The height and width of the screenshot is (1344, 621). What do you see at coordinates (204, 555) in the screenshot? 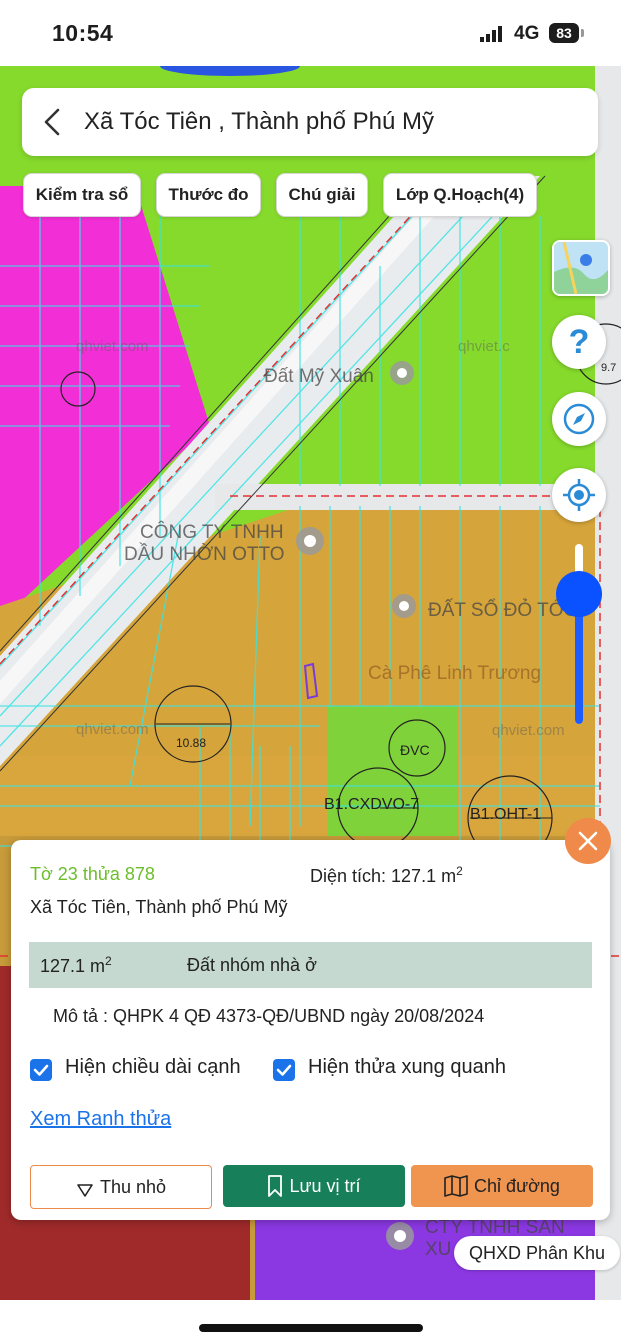
I see `poi-label-company-line2: DẦU NHỜN OTTO` at bounding box center [204, 555].